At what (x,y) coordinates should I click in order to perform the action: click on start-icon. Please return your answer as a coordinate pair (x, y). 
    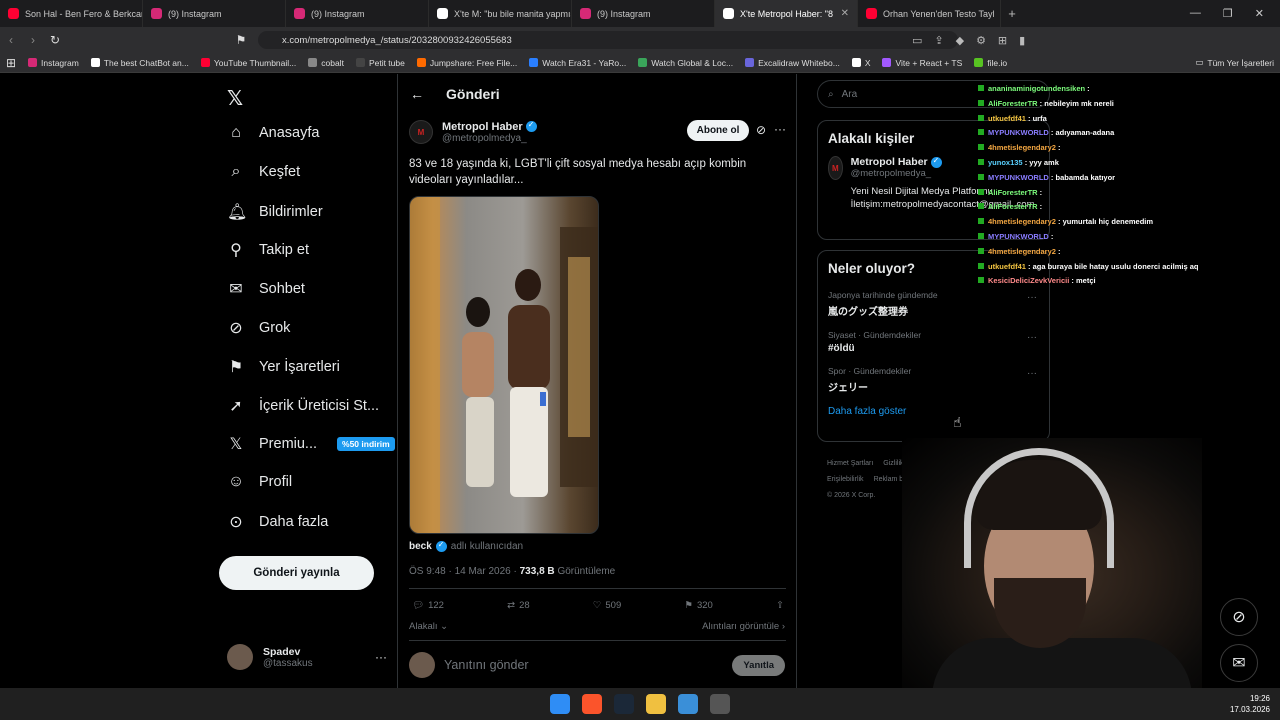
    Looking at the image, I should click on (560, 704).